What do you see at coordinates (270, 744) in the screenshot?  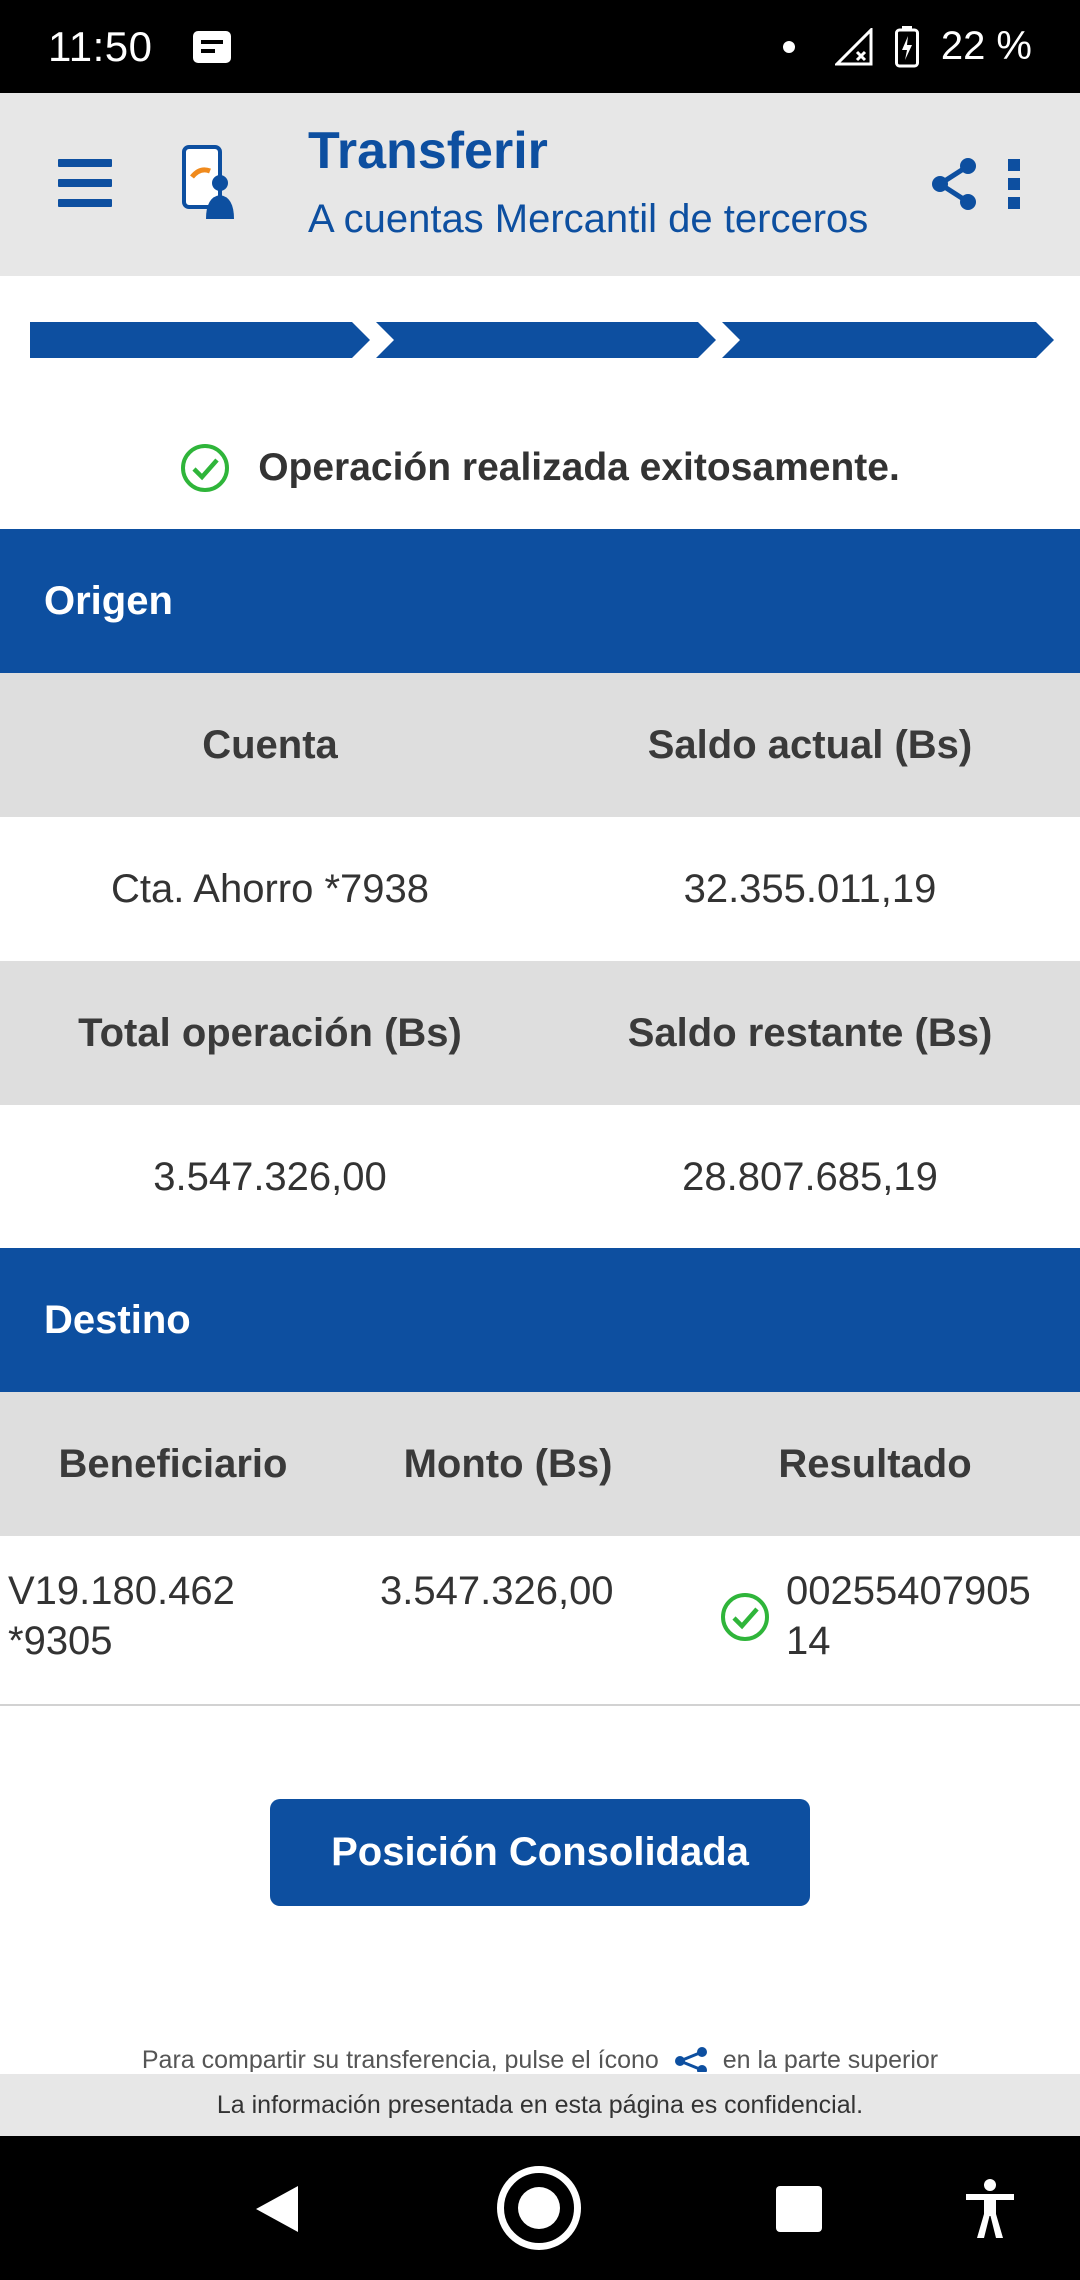 I see `col-cuenta: Cuenta` at bounding box center [270, 744].